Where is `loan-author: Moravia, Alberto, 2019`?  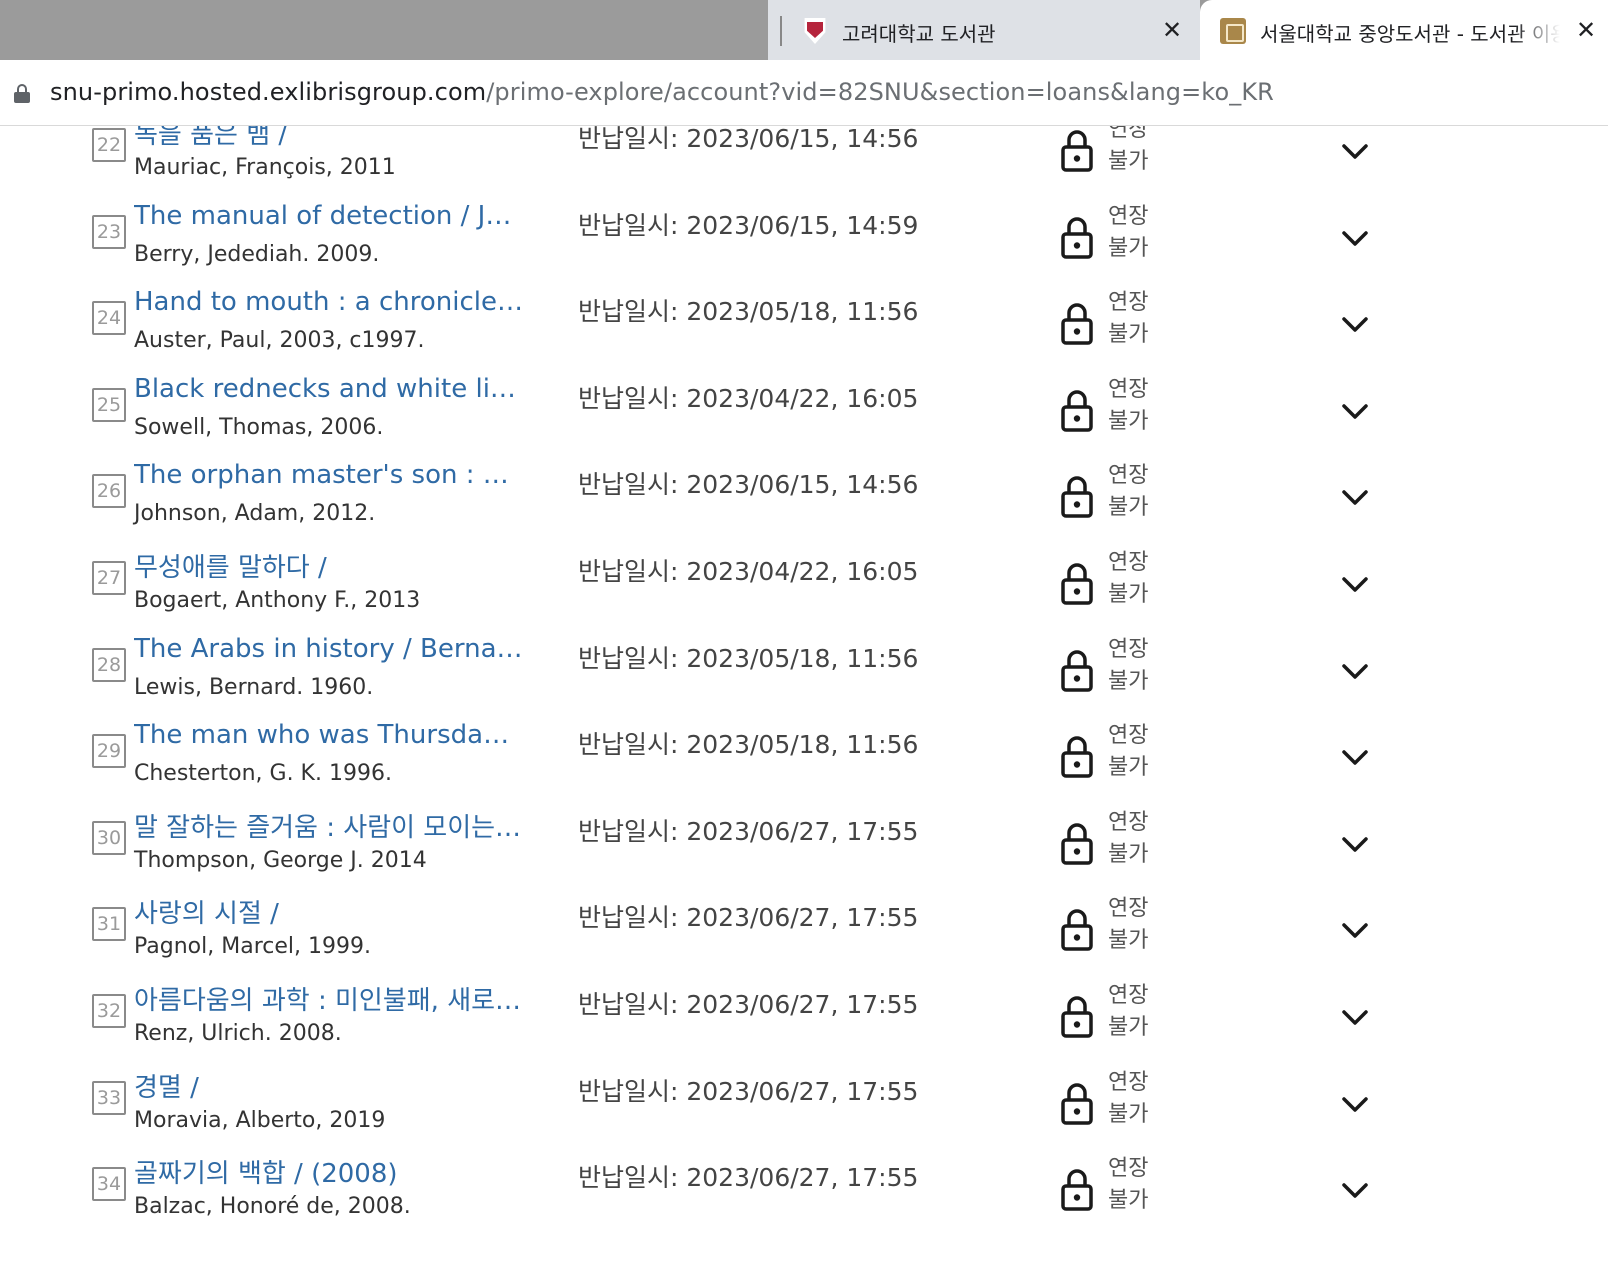
loan-author: Moravia, Alberto, 2019 is located at coordinates (260, 1120).